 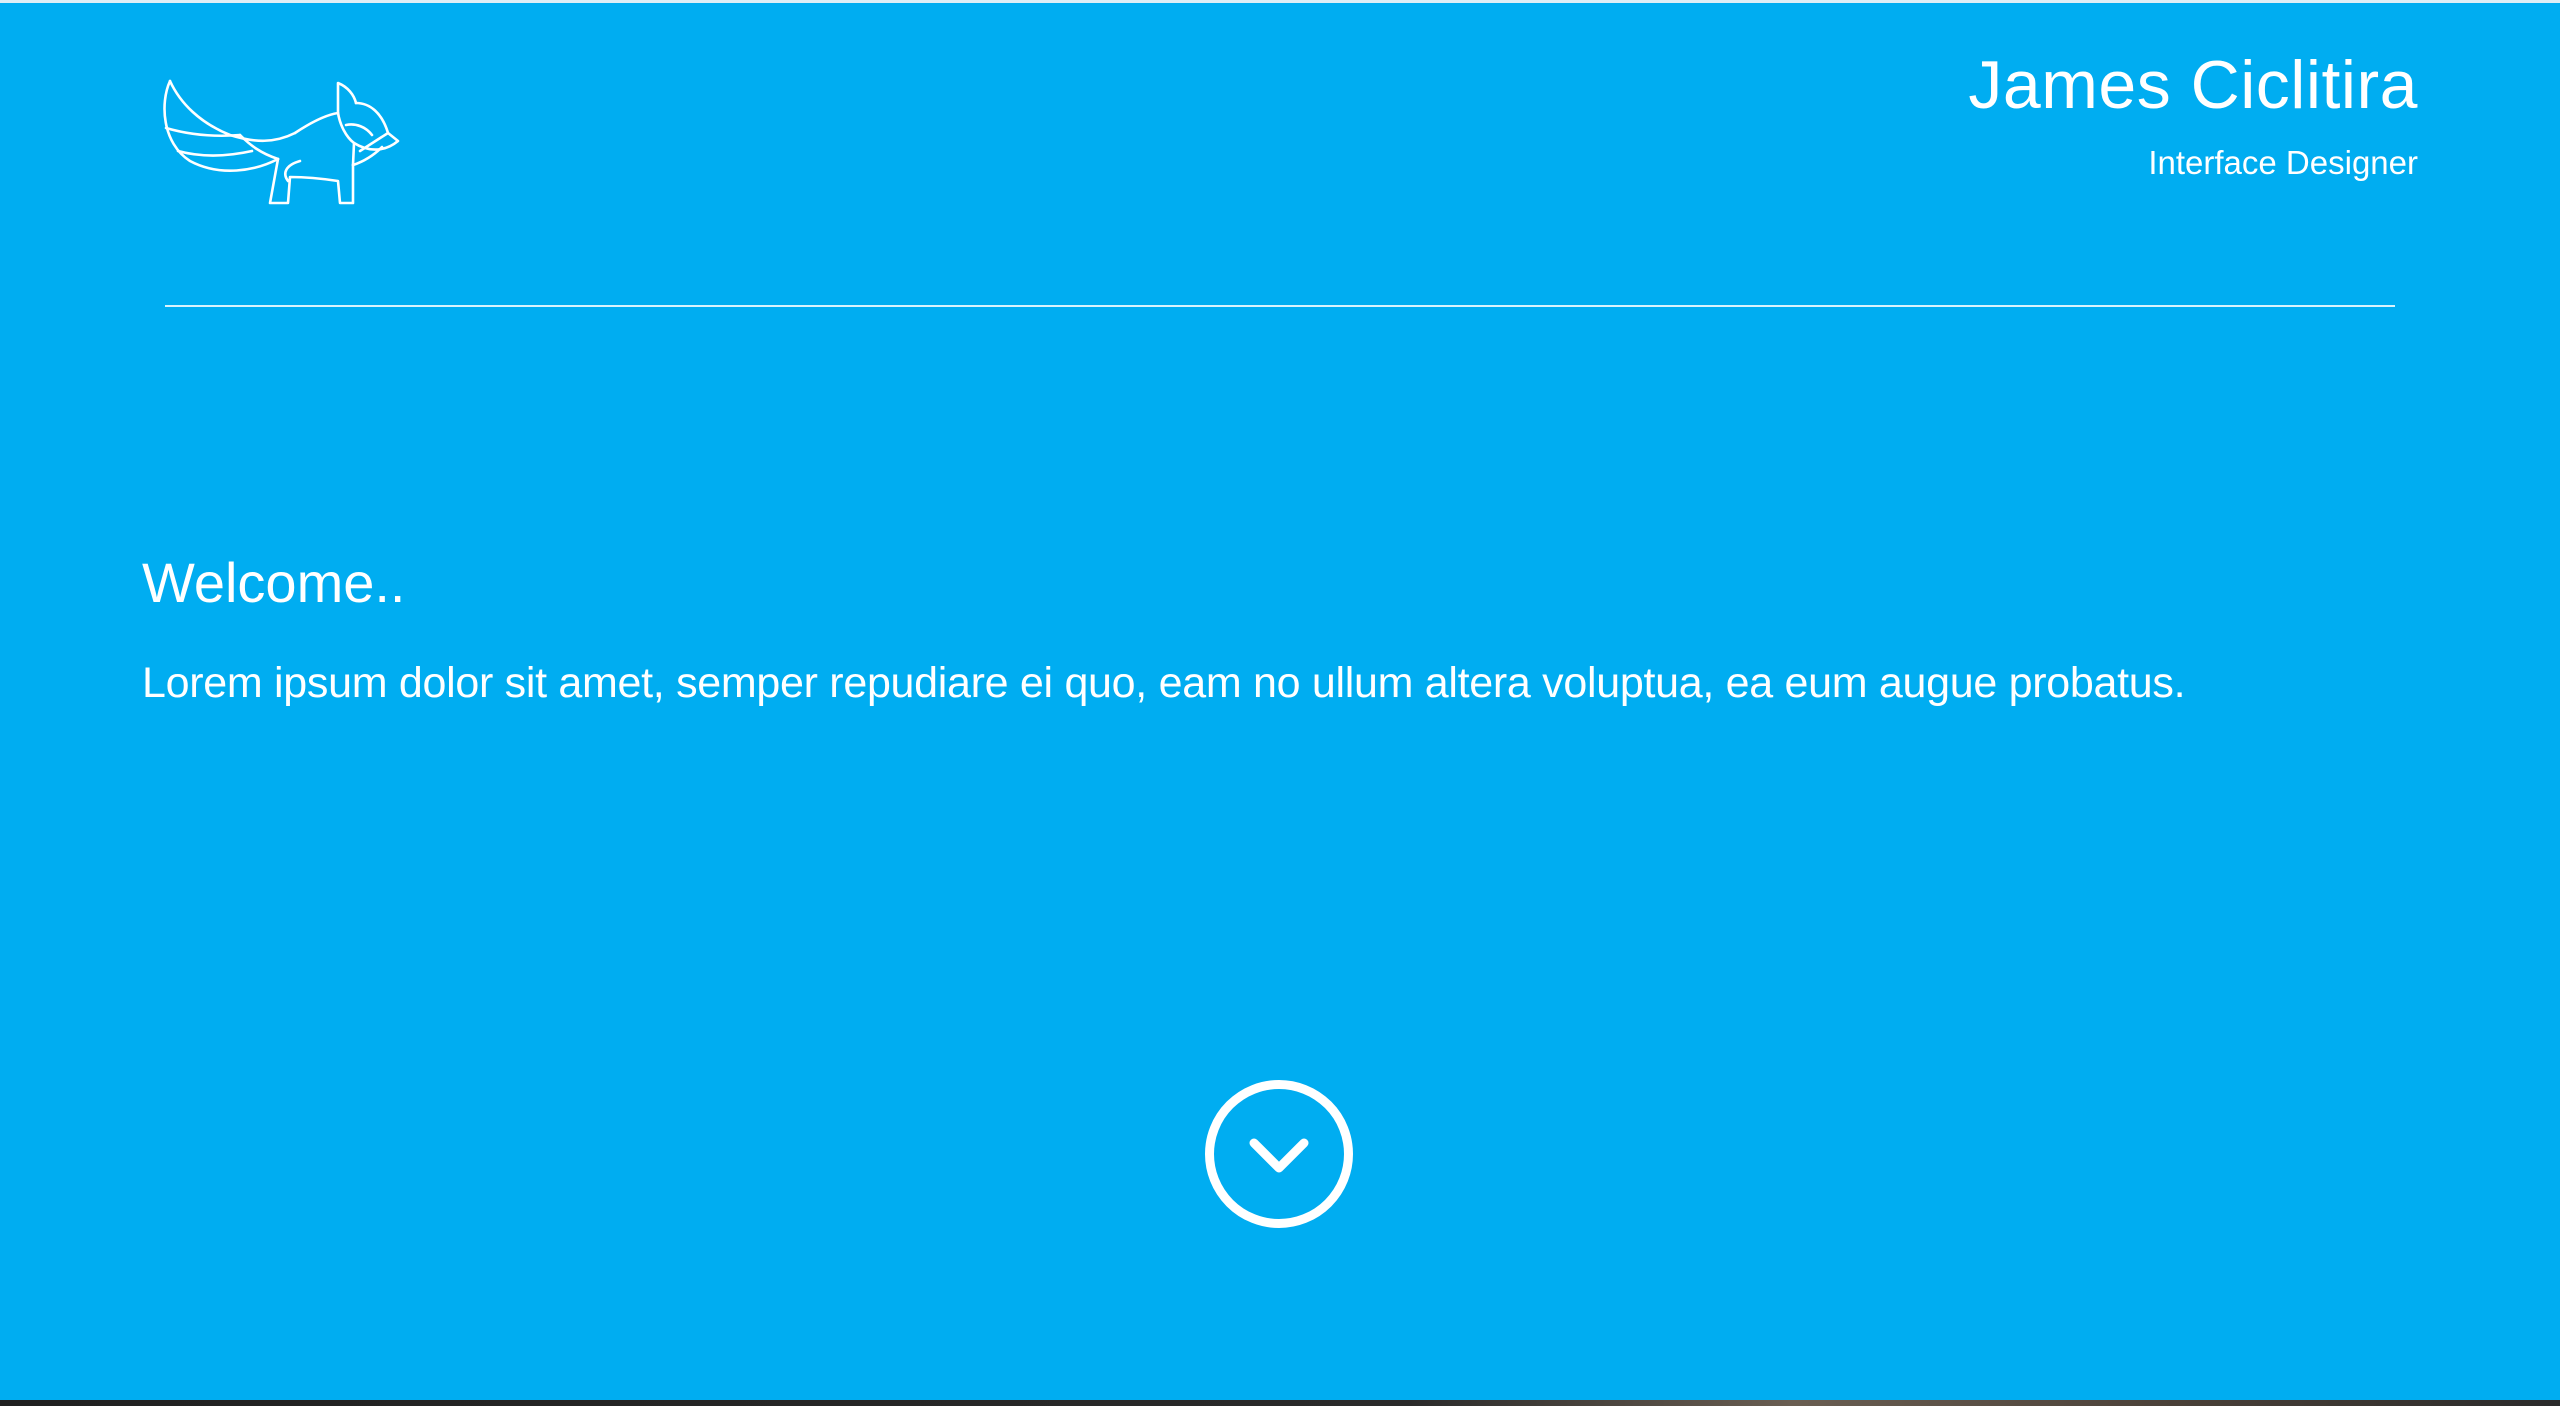 I want to click on hero-heading: Welcome.., so click(x=274, y=582).